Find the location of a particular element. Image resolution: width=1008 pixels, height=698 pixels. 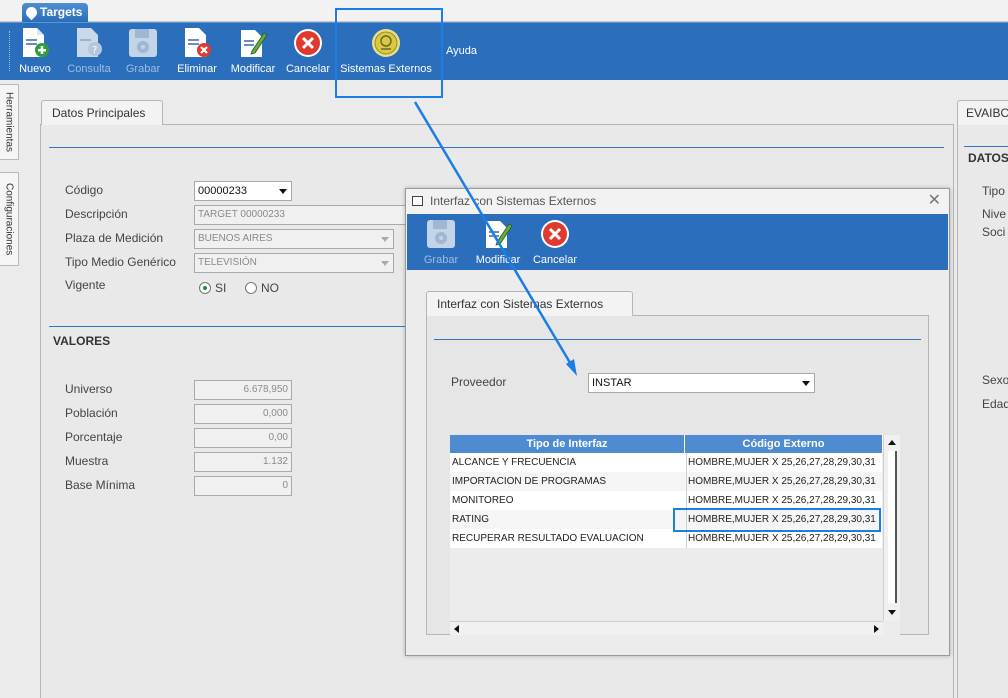

side-tab-herramientas: Herramientas is located at coordinates (9, 122).